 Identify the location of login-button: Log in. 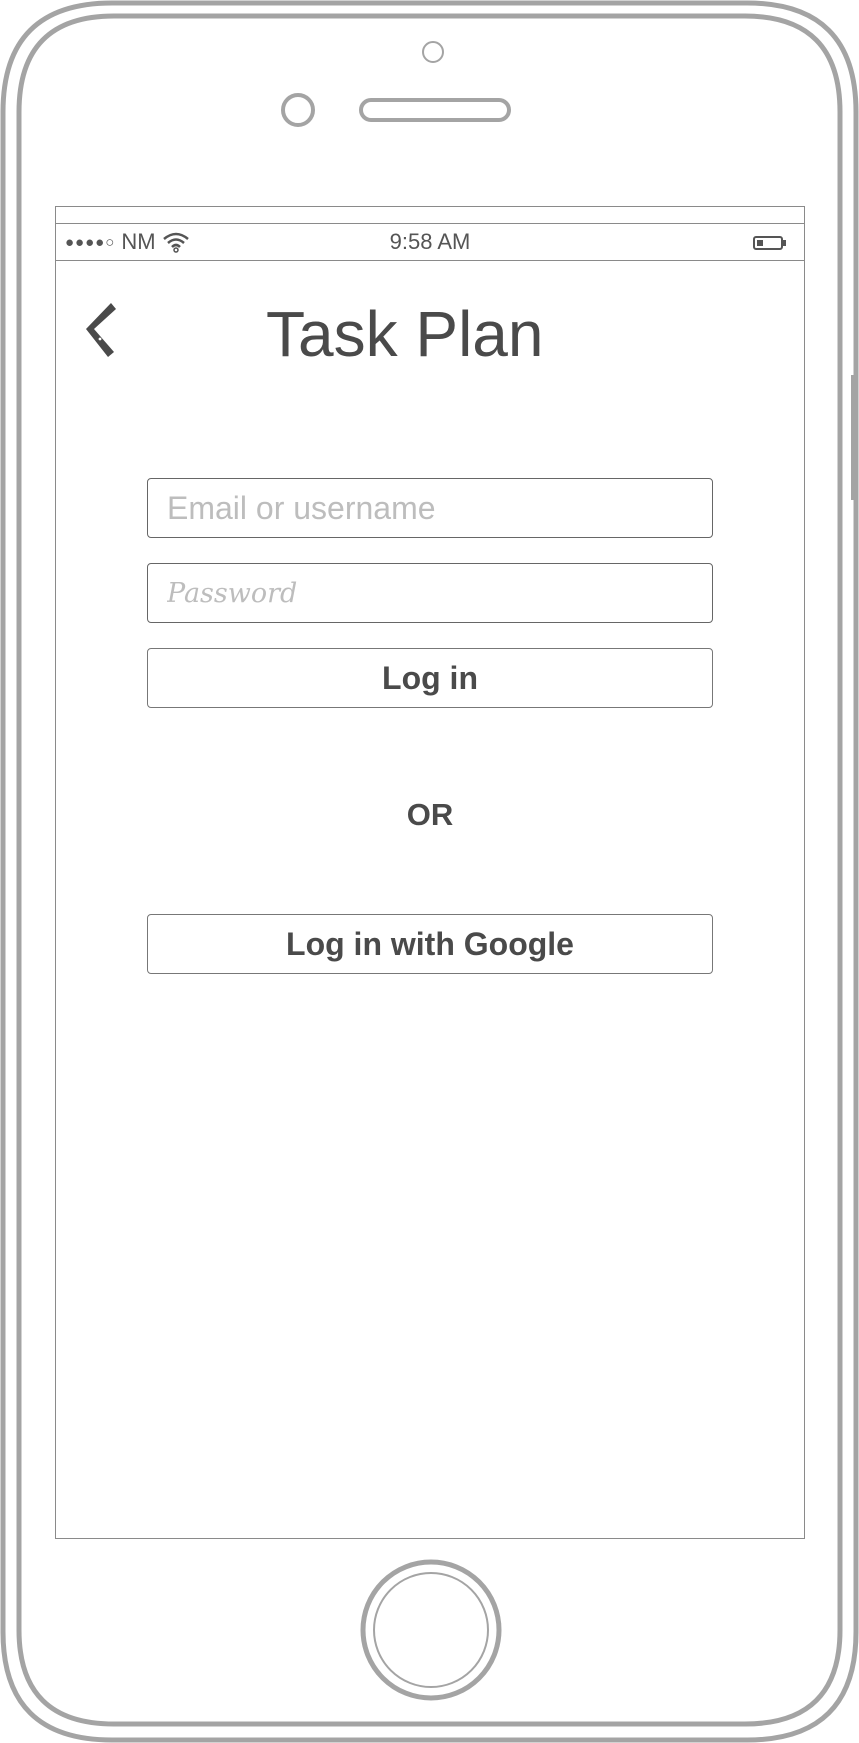
(430, 678).